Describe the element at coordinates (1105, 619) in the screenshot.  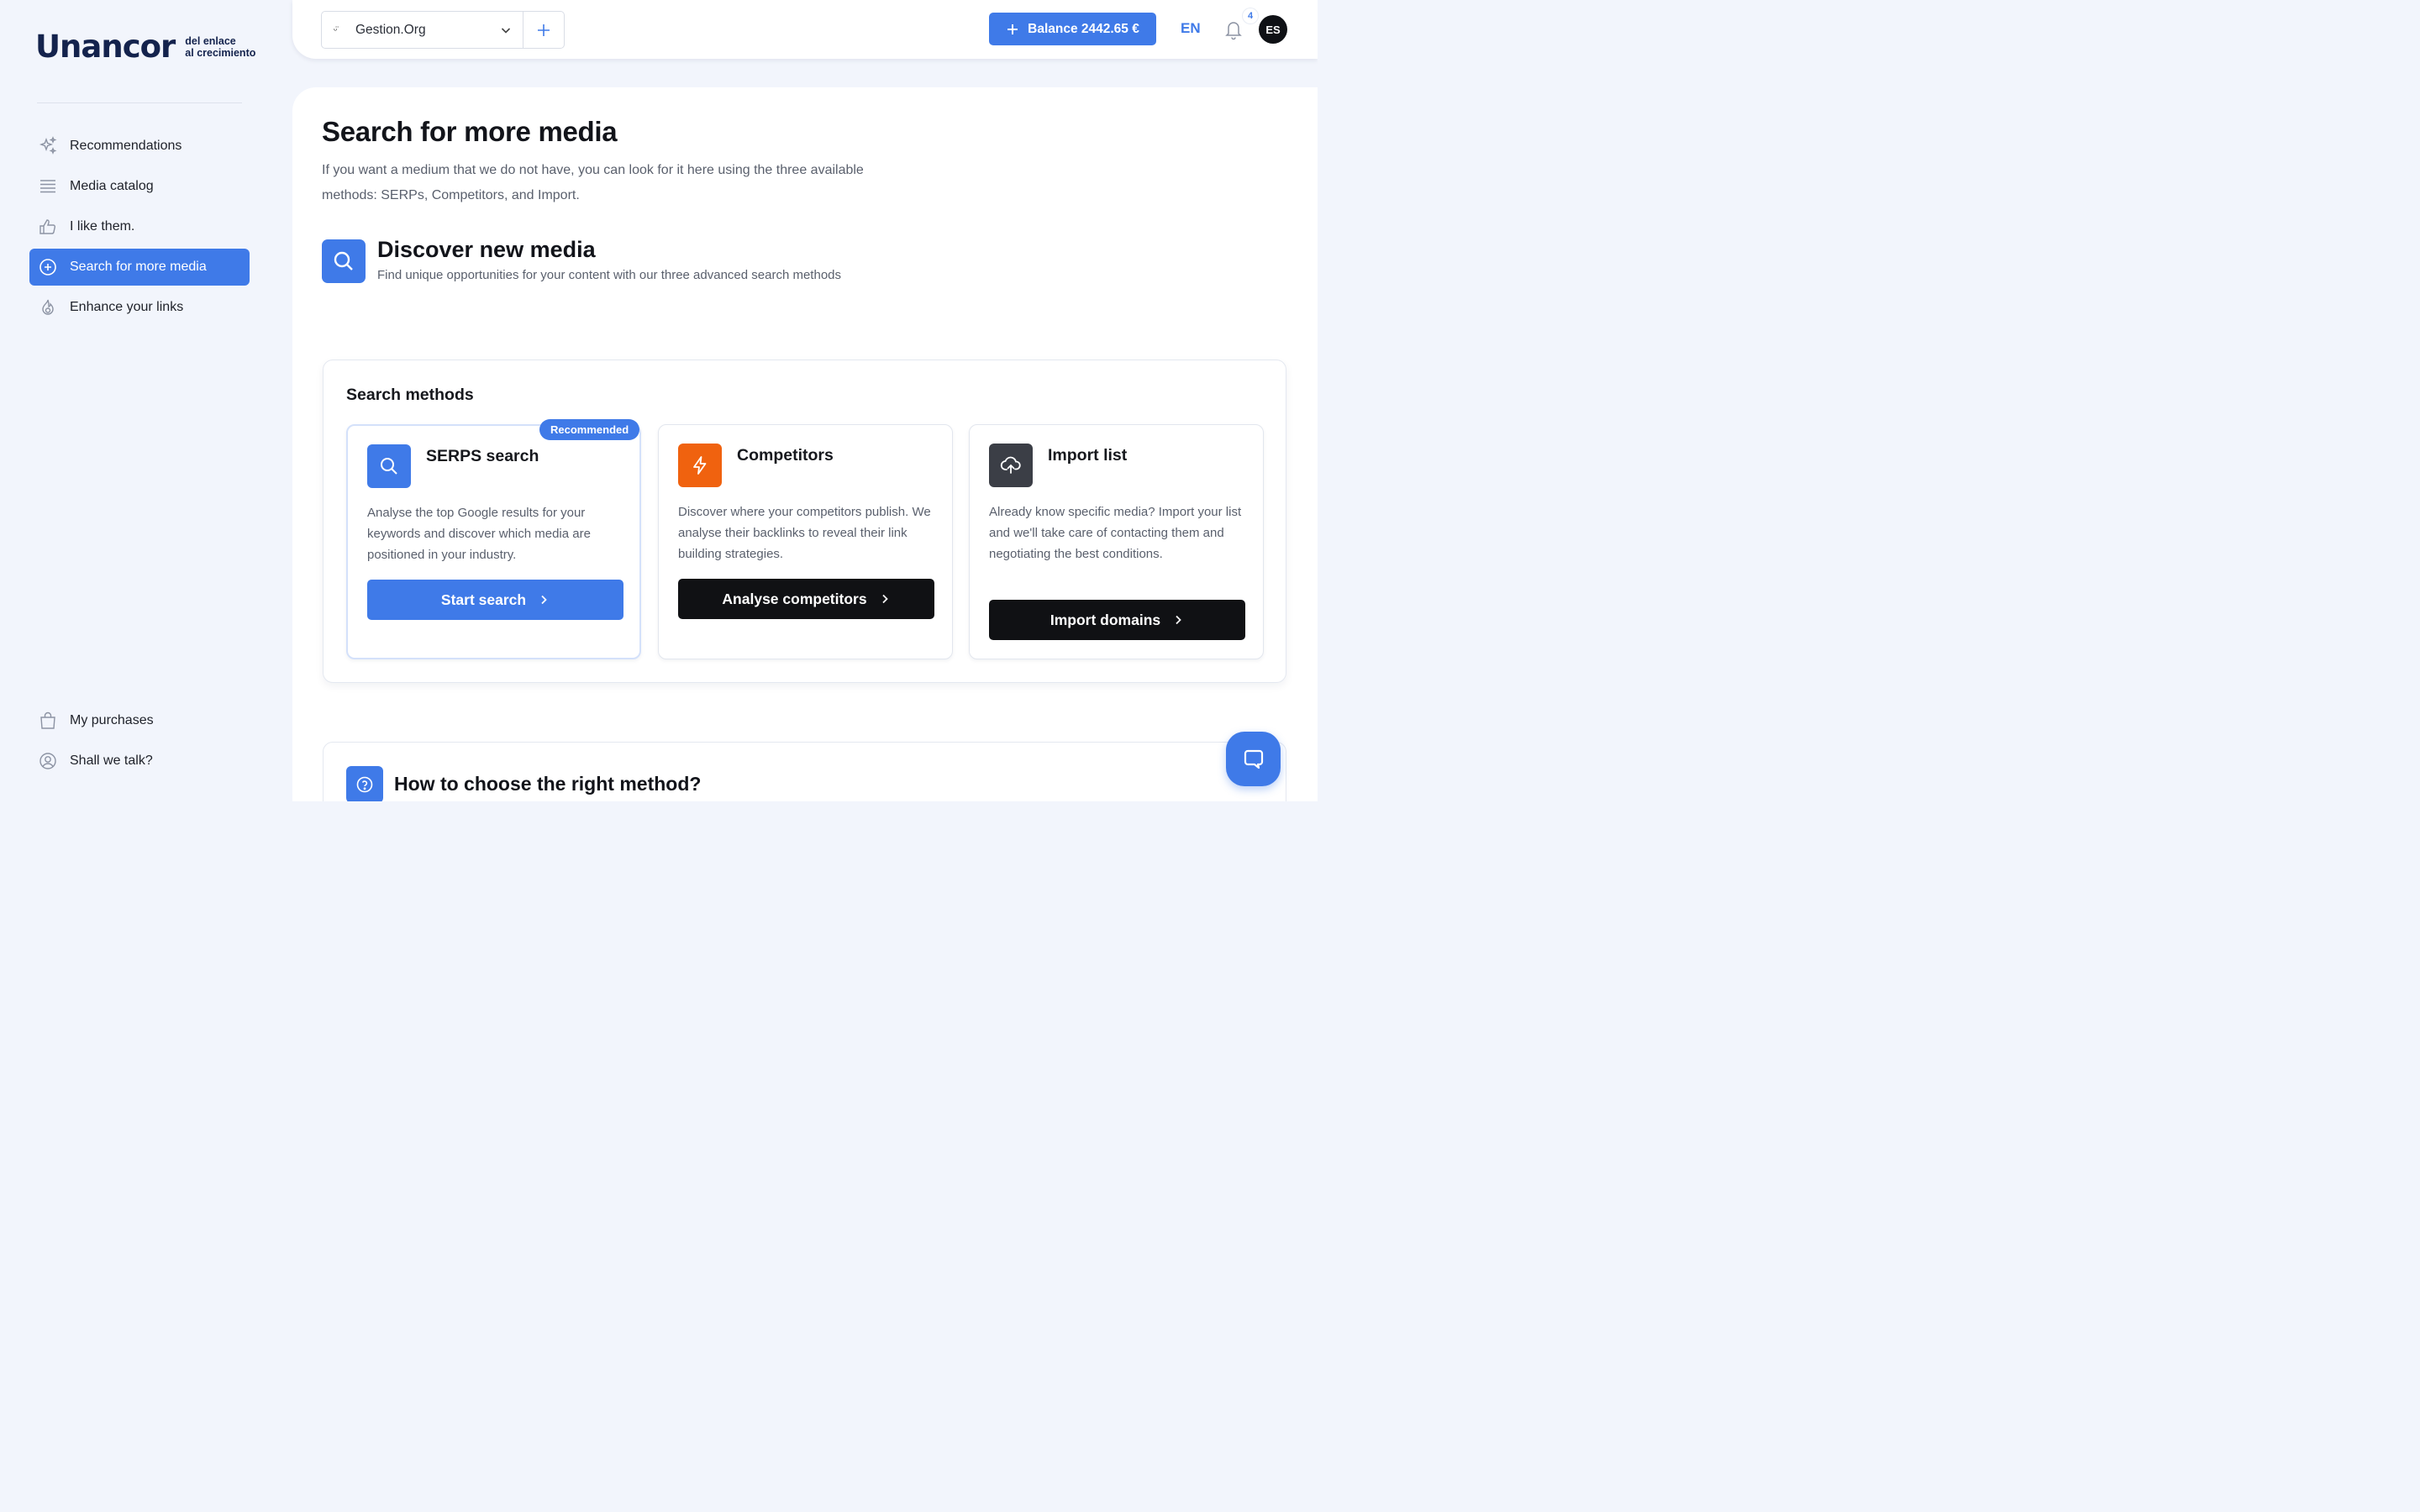
I see `button-label: Import domains` at that location.